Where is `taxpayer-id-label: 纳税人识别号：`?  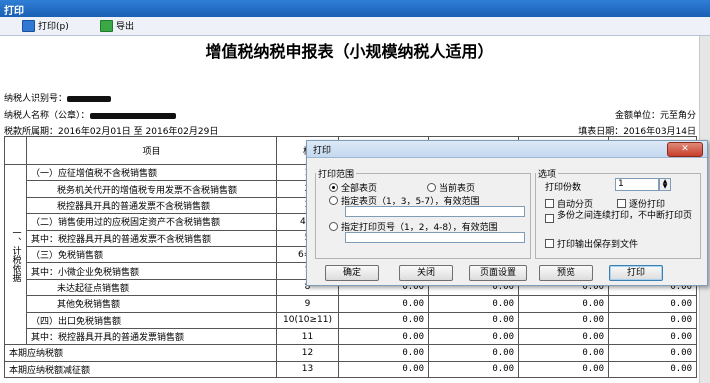
taxpayer-id-label: 纳税人识别号： is located at coordinates (36, 99).